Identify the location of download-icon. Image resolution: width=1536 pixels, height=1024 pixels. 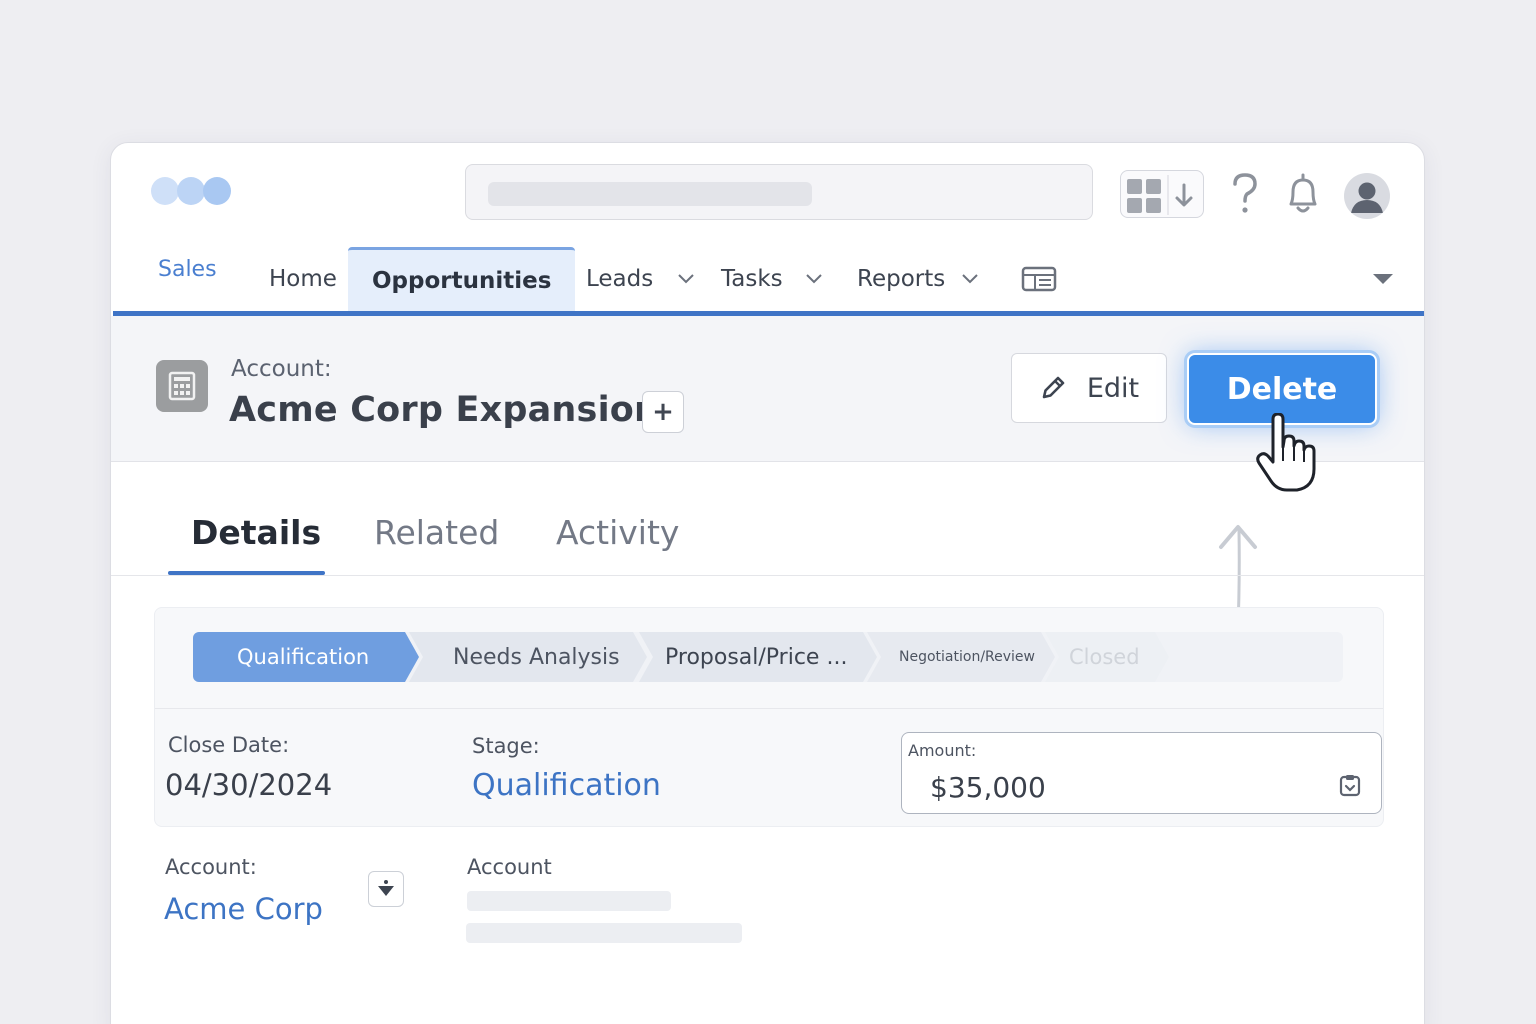
(1184, 195).